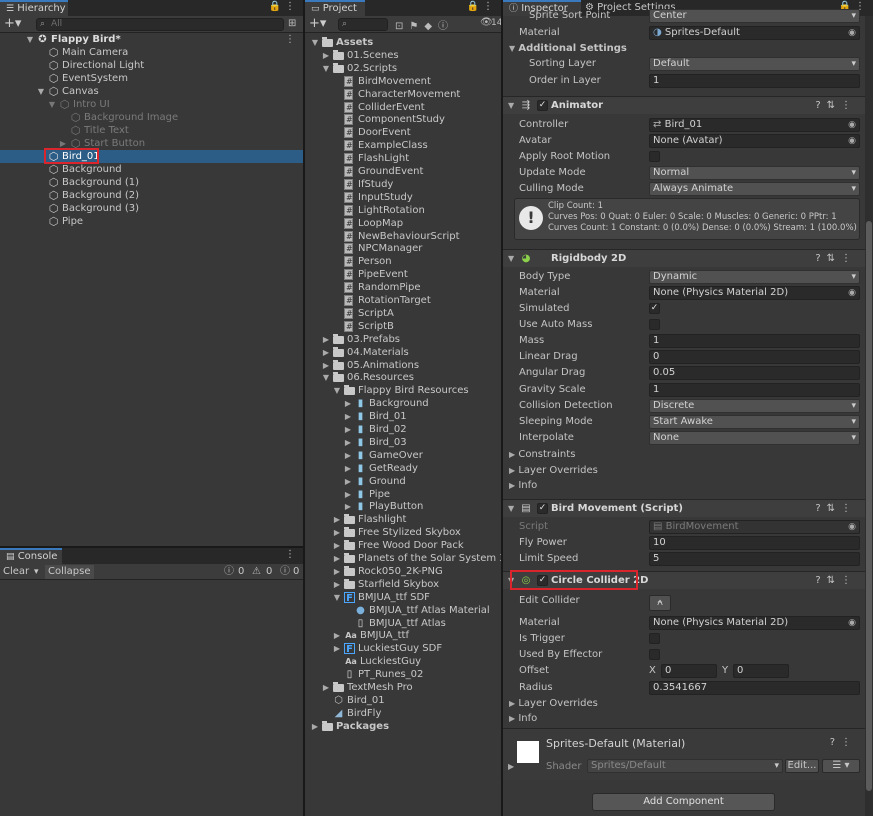 This screenshot has width=873, height=816. I want to click on project-item: ▶ TextMesh Pro, so click(403, 687).